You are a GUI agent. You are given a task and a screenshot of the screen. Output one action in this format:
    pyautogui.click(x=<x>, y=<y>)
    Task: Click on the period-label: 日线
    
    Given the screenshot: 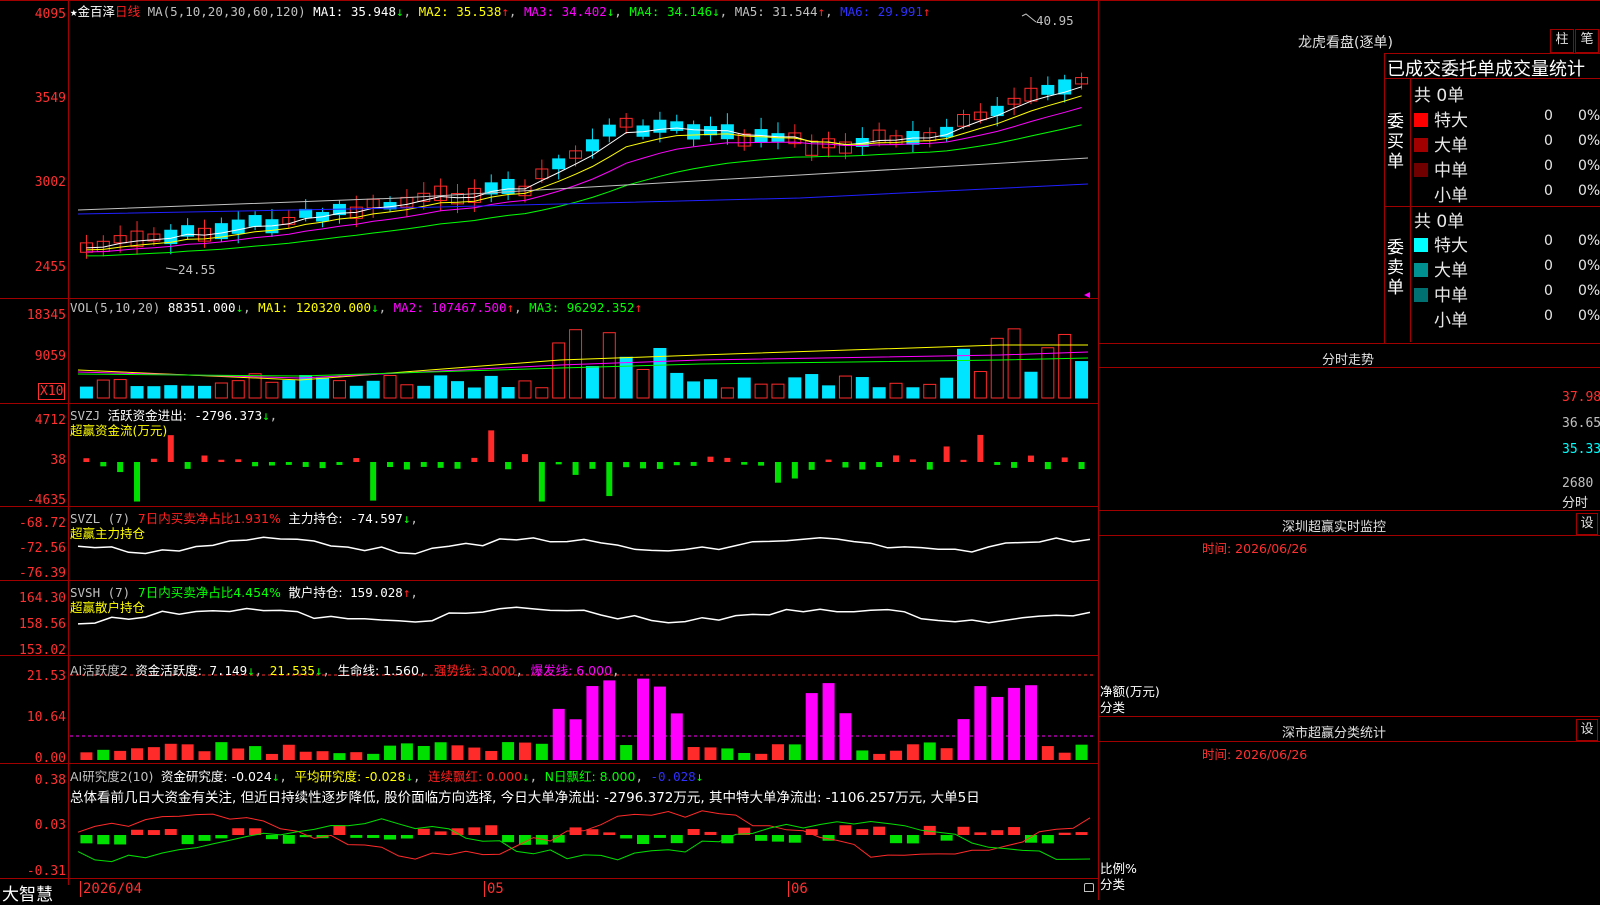 What is the action you would take?
    pyautogui.click(x=127, y=11)
    